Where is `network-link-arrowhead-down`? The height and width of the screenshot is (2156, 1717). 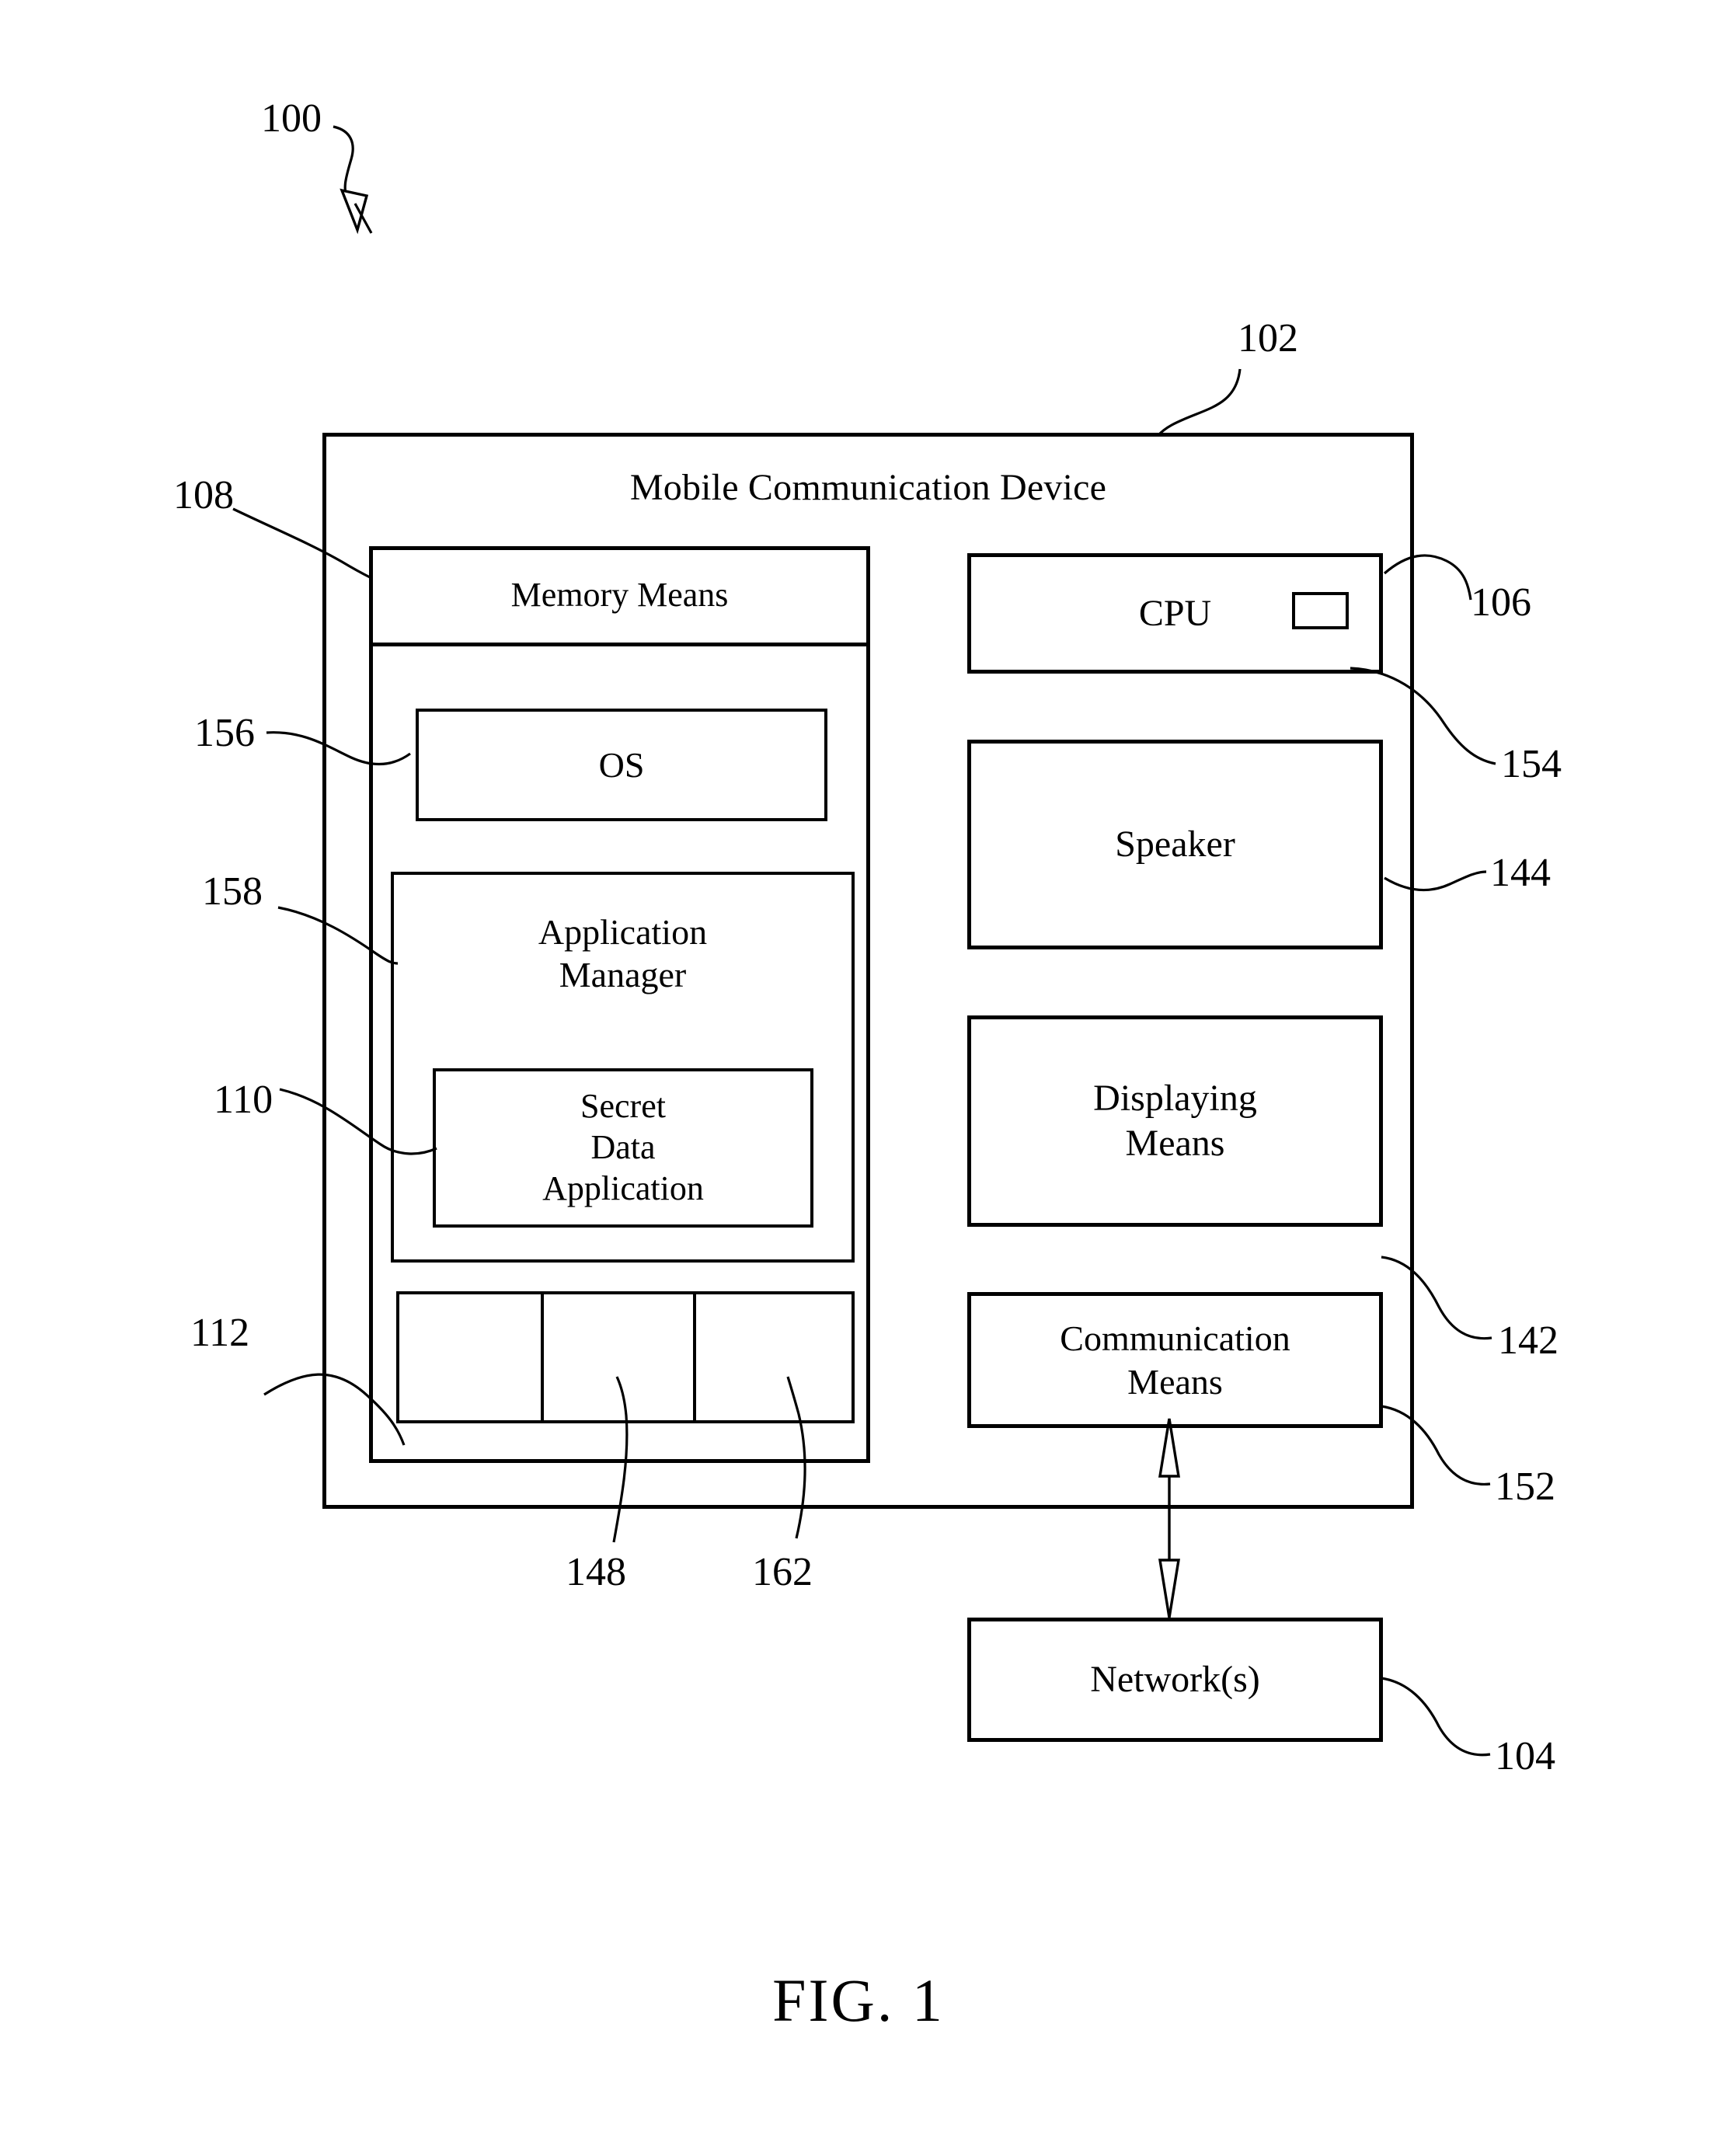 network-link-arrowhead-down is located at coordinates (1169, 1588).